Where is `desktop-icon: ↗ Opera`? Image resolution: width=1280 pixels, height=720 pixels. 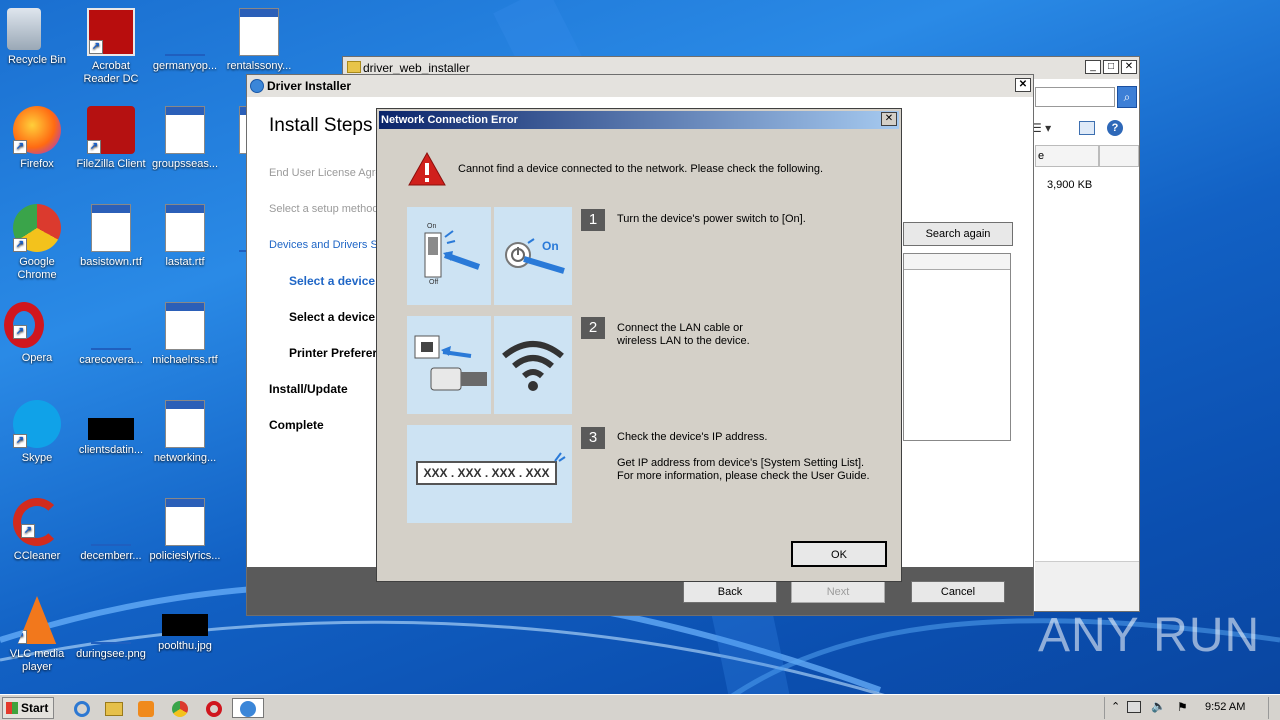
desktop-icon: ↗ Opera is located at coordinates (37, 333).